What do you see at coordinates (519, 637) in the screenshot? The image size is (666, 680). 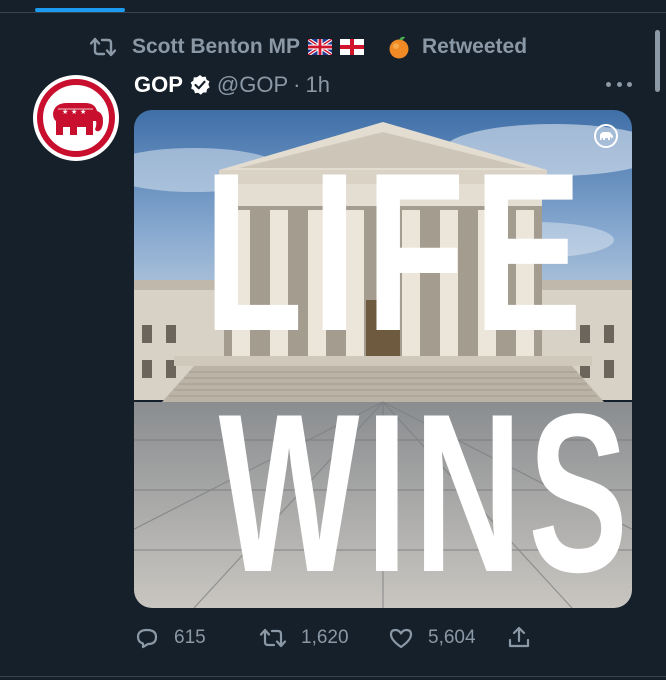 I see `share-icon` at bounding box center [519, 637].